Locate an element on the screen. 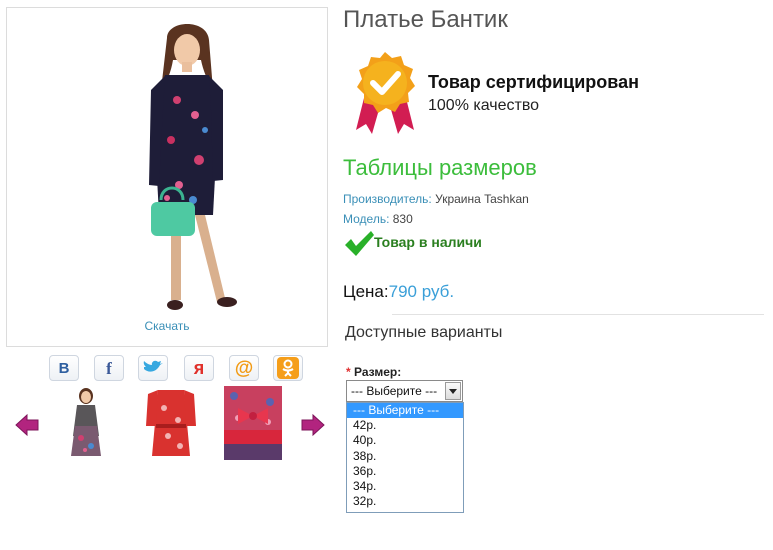 Image resolution: width=773 pixels, height=550 pixels. vk-share-button: B is located at coordinates (64, 368).